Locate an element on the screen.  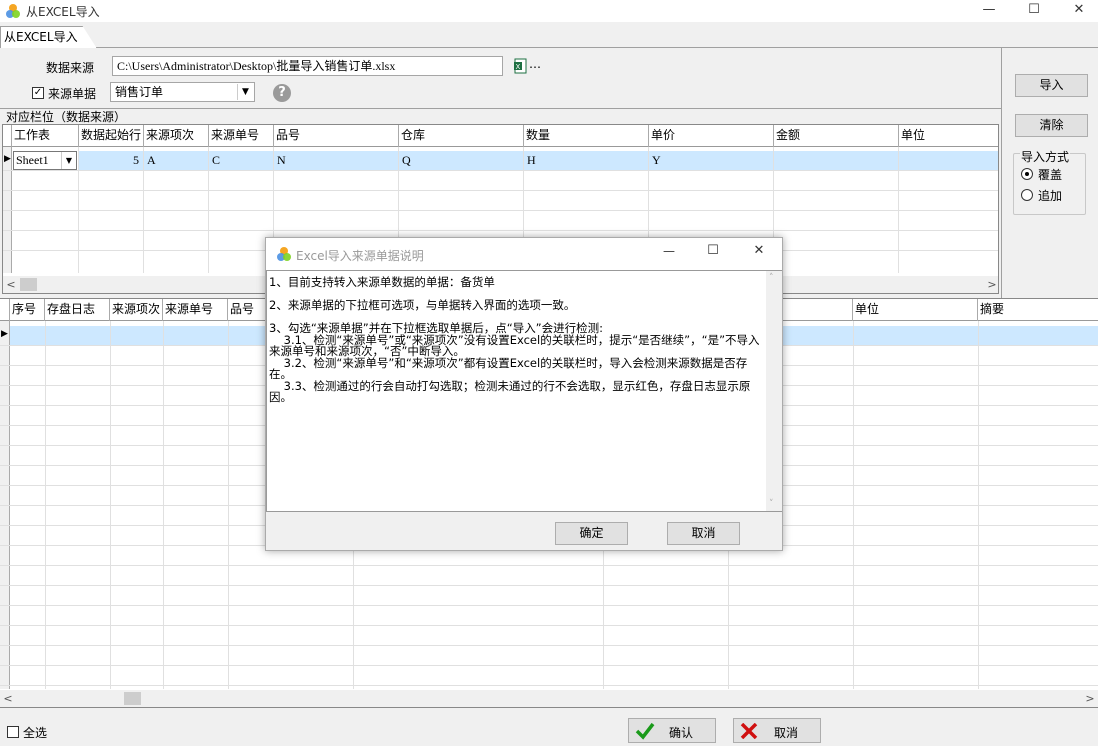
confirm-button: 确认 is located at coordinates (672, 730).